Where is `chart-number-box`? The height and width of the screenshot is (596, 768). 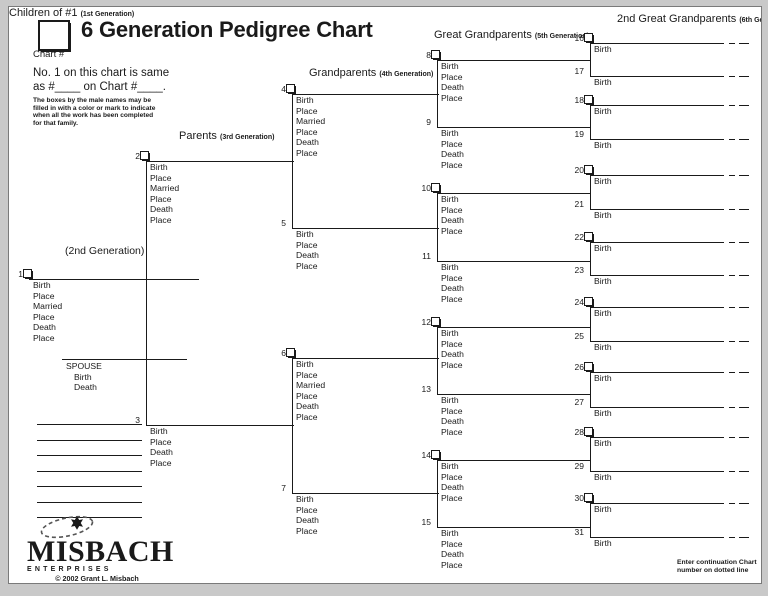 chart-number-box is located at coordinates (54, 35).